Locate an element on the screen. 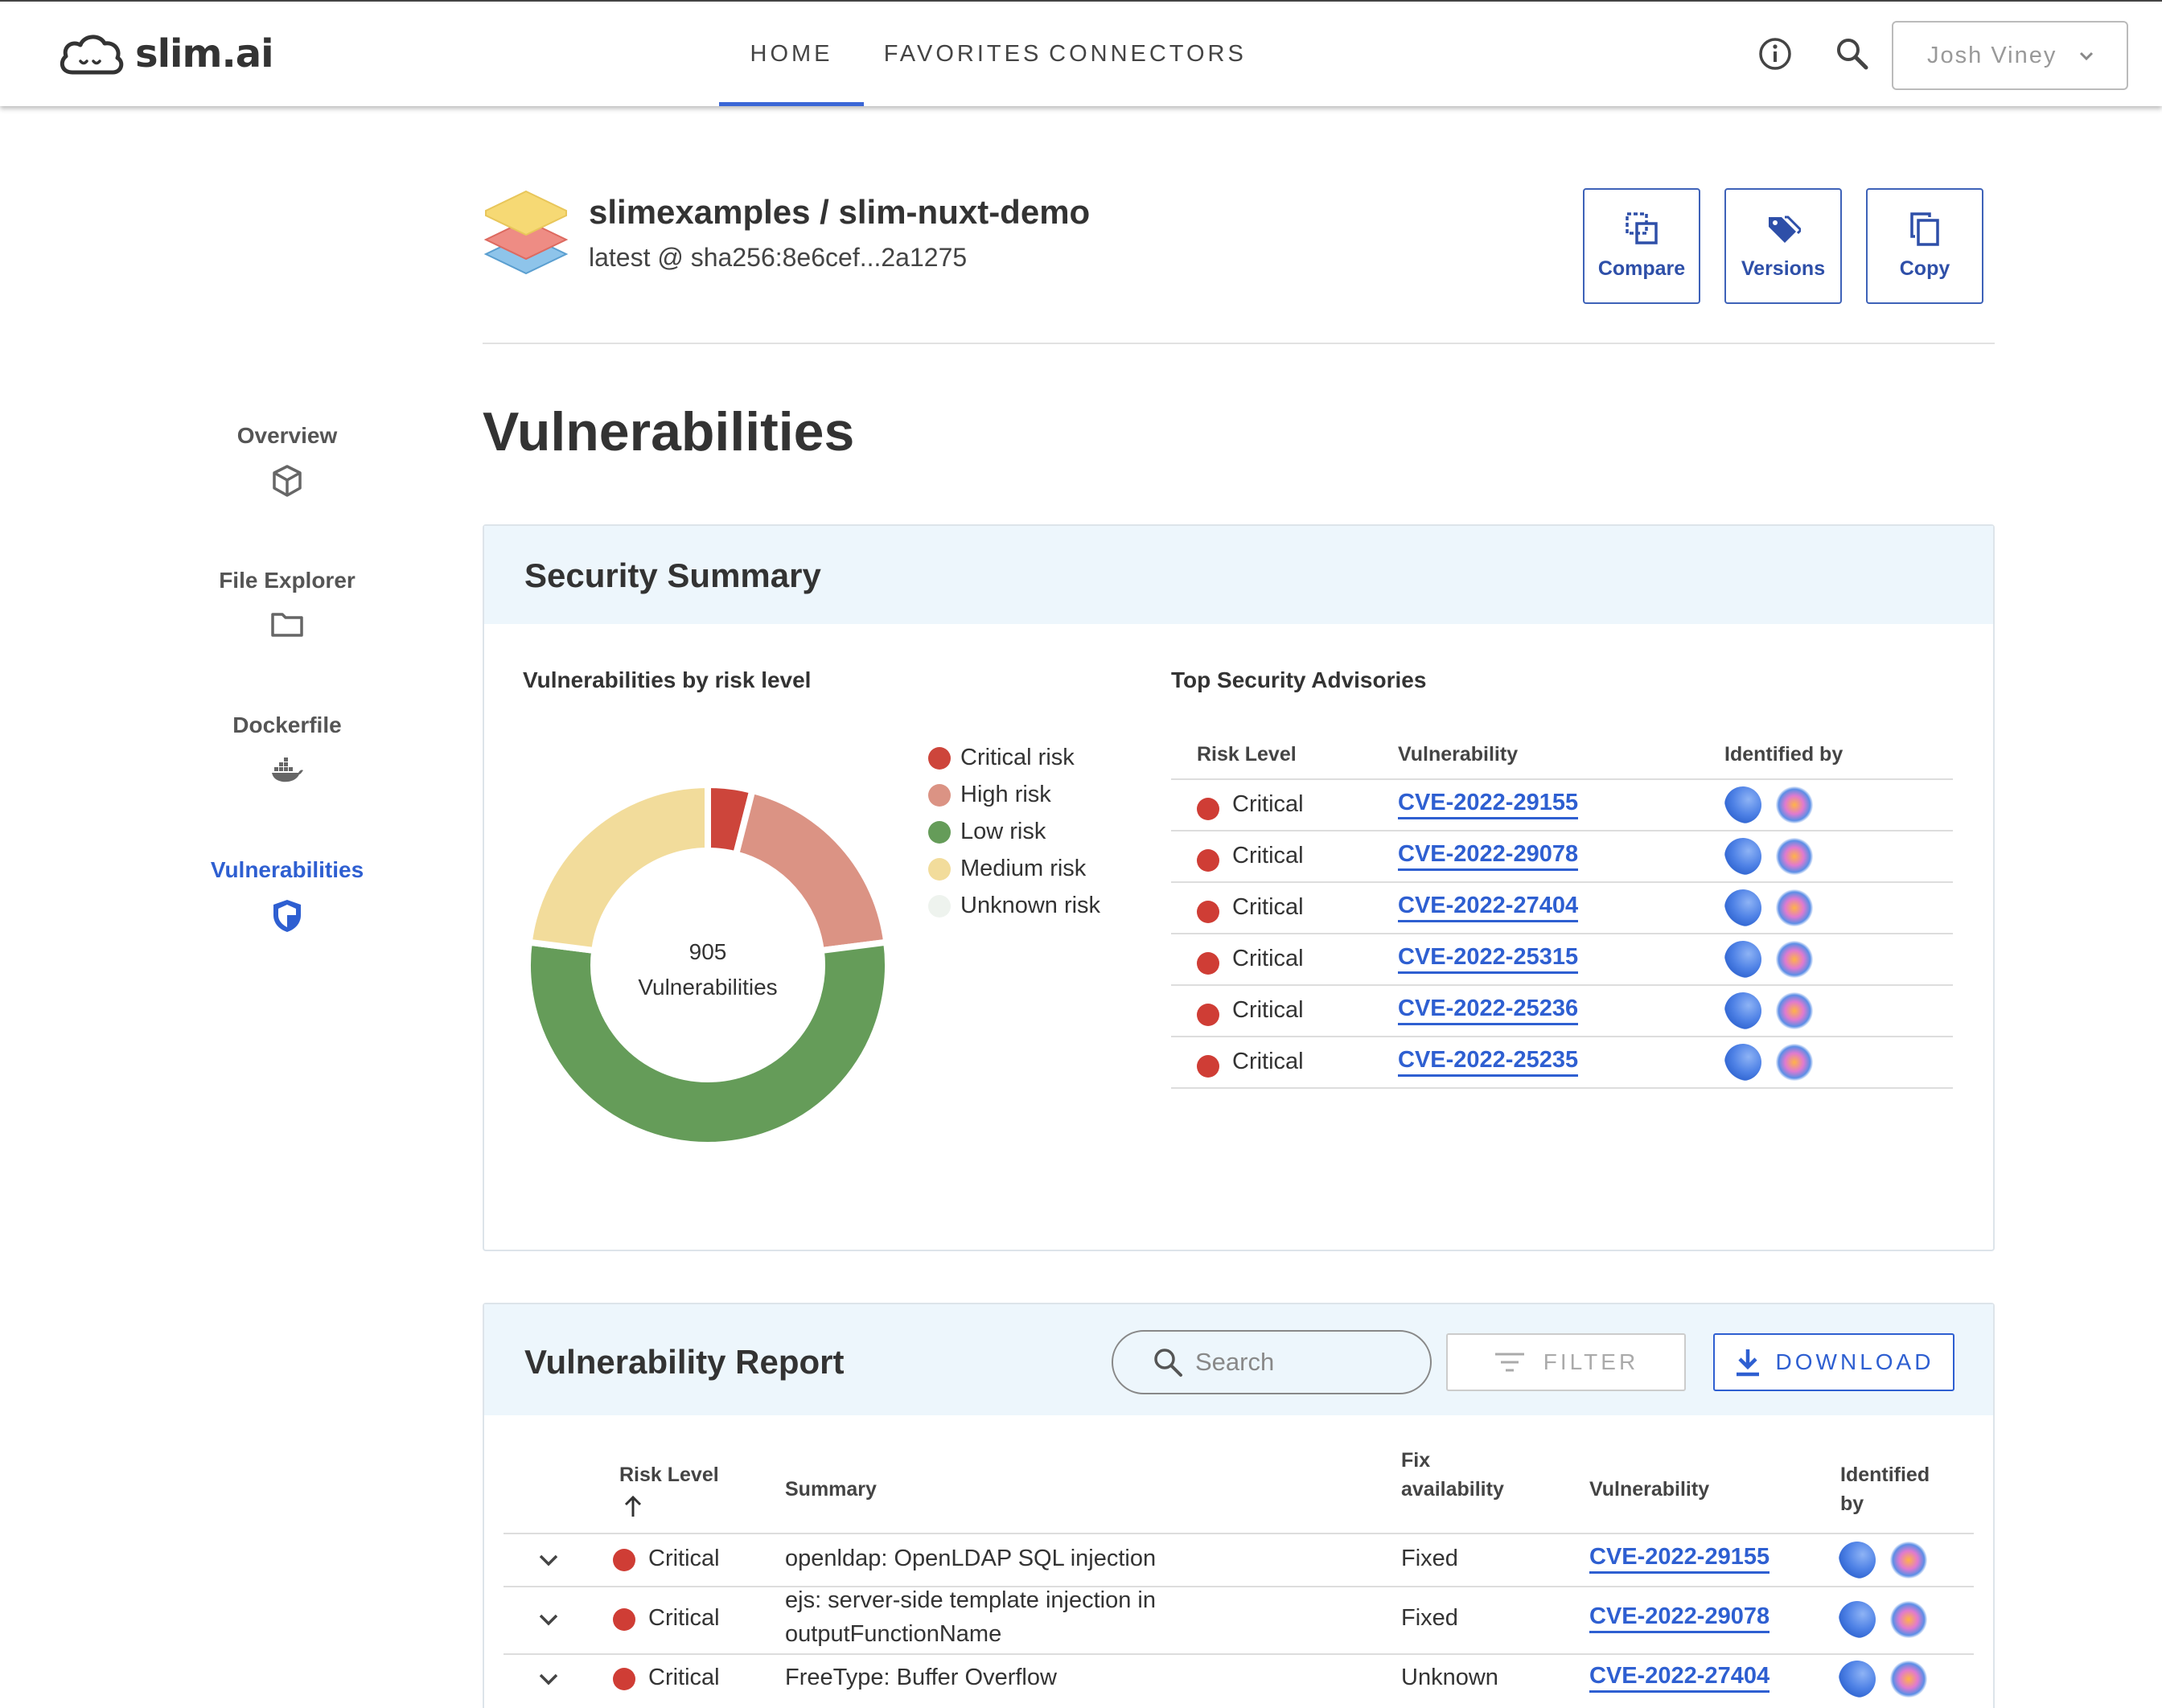  slice-medium is located at coordinates (618, 868).